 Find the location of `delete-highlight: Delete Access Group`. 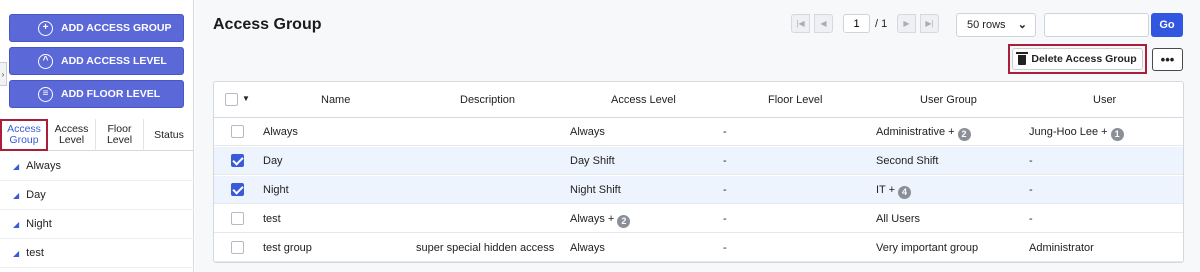

delete-highlight: Delete Access Group is located at coordinates (1077, 59).